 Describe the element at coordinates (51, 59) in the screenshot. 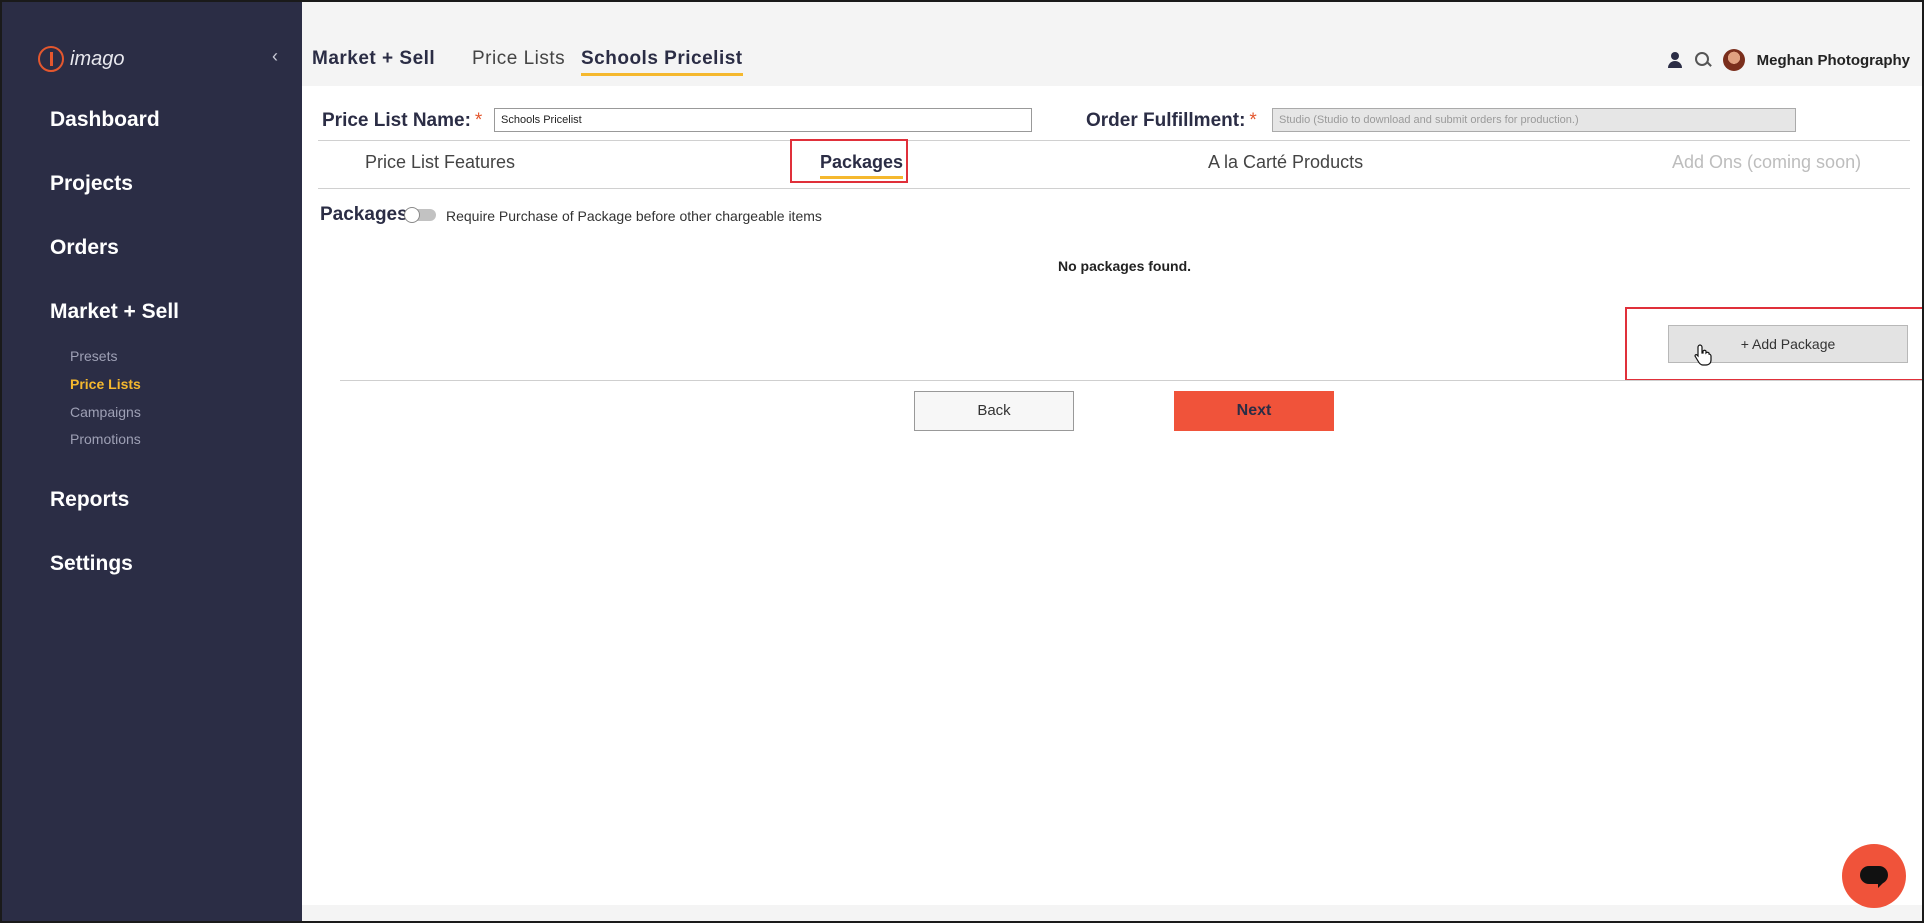

I see `imago-logo-icon` at that location.